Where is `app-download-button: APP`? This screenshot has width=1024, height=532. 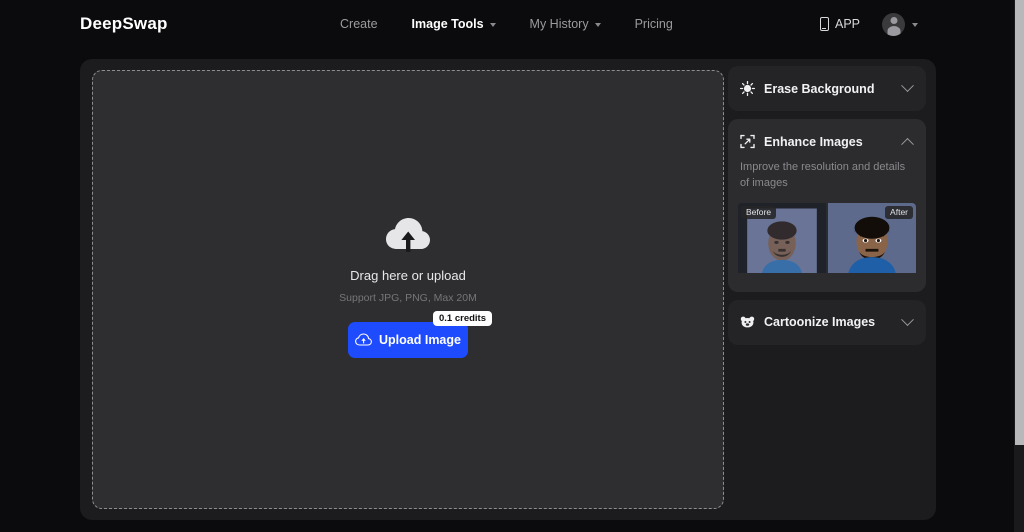 app-download-button: APP is located at coordinates (839, 24).